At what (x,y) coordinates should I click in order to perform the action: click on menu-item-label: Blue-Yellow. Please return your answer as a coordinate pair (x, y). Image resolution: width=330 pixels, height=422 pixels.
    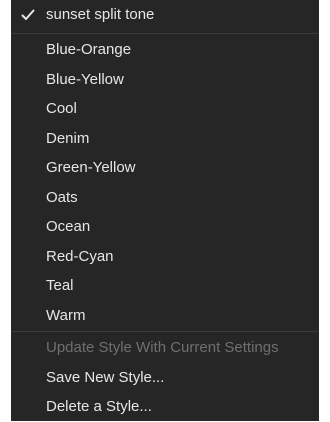
    Looking at the image, I should click on (85, 79).